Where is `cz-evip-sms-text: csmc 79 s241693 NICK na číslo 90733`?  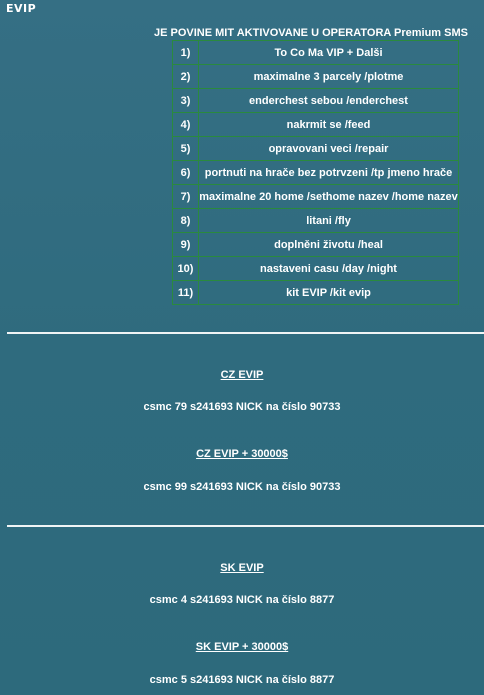
cz-evip-sms-text: csmc 79 s241693 NICK na číslo 90733 is located at coordinates (242, 407).